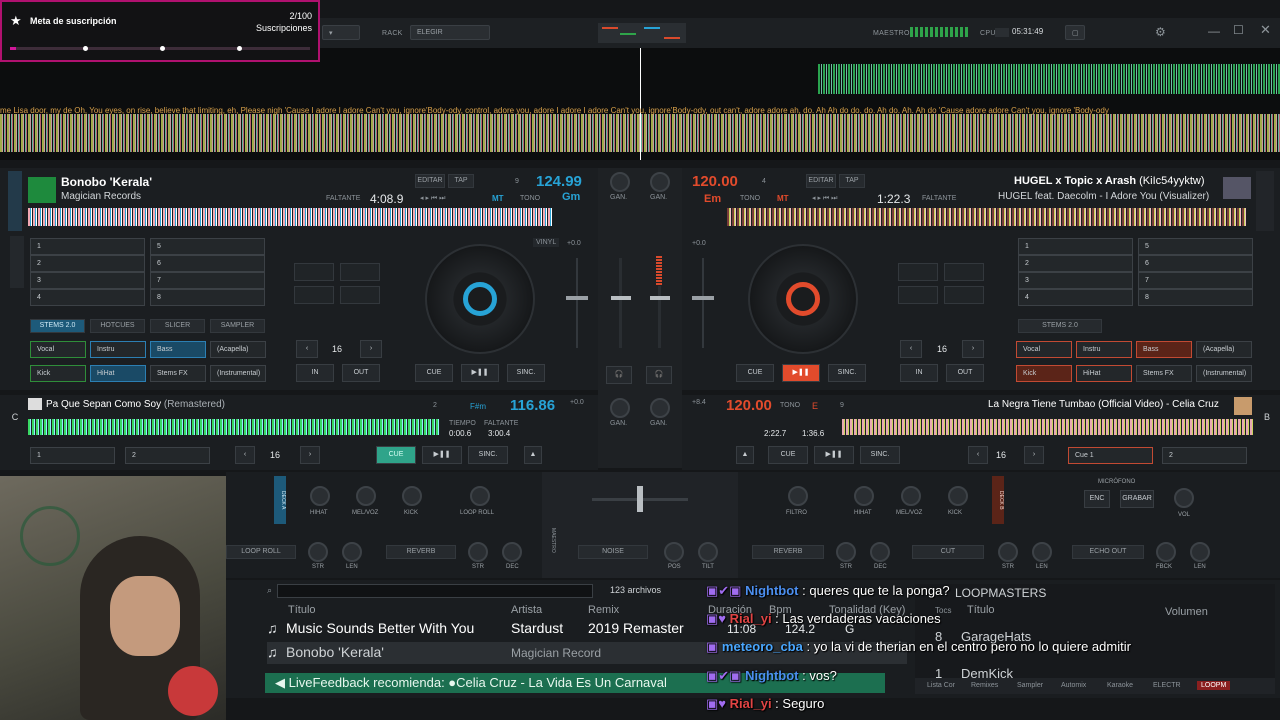 The height and width of the screenshot is (720, 1280). Describe the element at coordinates (1075, 246) in the screenshot. I see `deck-b-hotcue-1: 1` at that location.